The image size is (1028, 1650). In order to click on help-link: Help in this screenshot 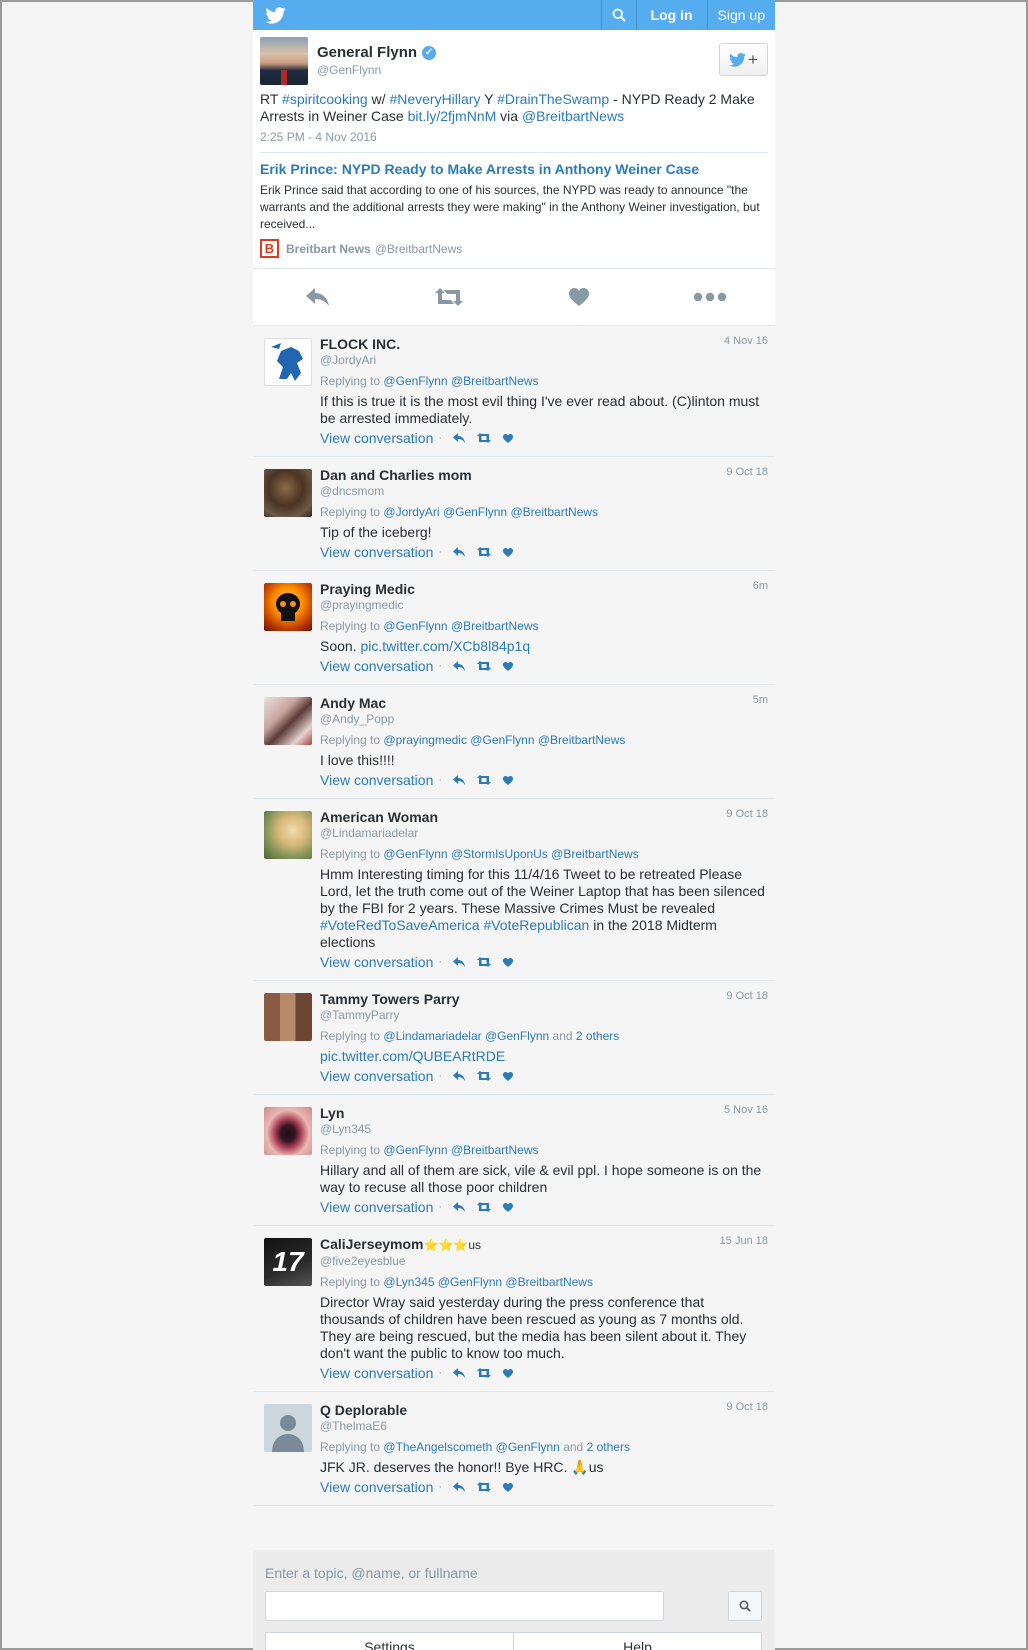, I will do `click(637, 1641)`.